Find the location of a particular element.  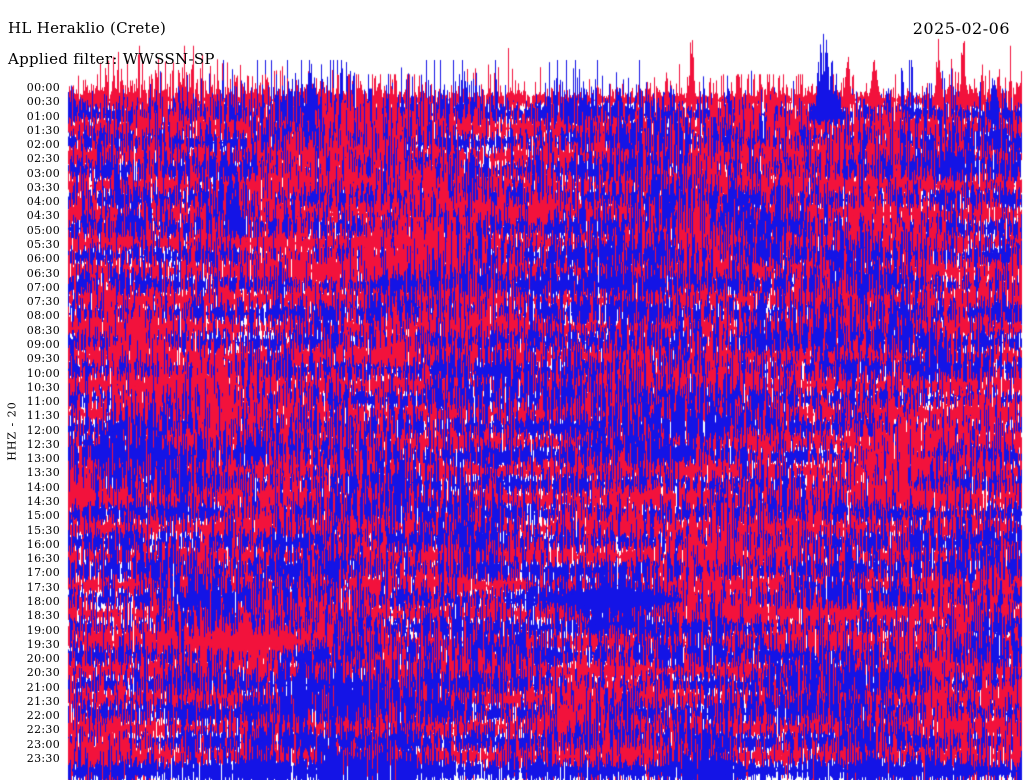

time-label: 08:30 is located at coordinates (43, 330).